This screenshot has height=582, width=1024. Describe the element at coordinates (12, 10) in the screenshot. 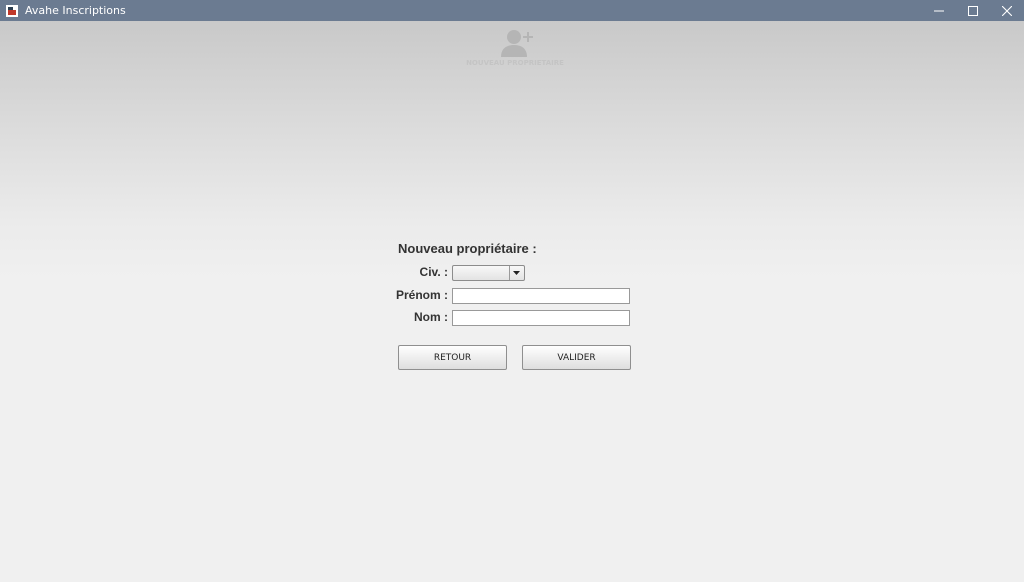

I see `app-icon` at that location.